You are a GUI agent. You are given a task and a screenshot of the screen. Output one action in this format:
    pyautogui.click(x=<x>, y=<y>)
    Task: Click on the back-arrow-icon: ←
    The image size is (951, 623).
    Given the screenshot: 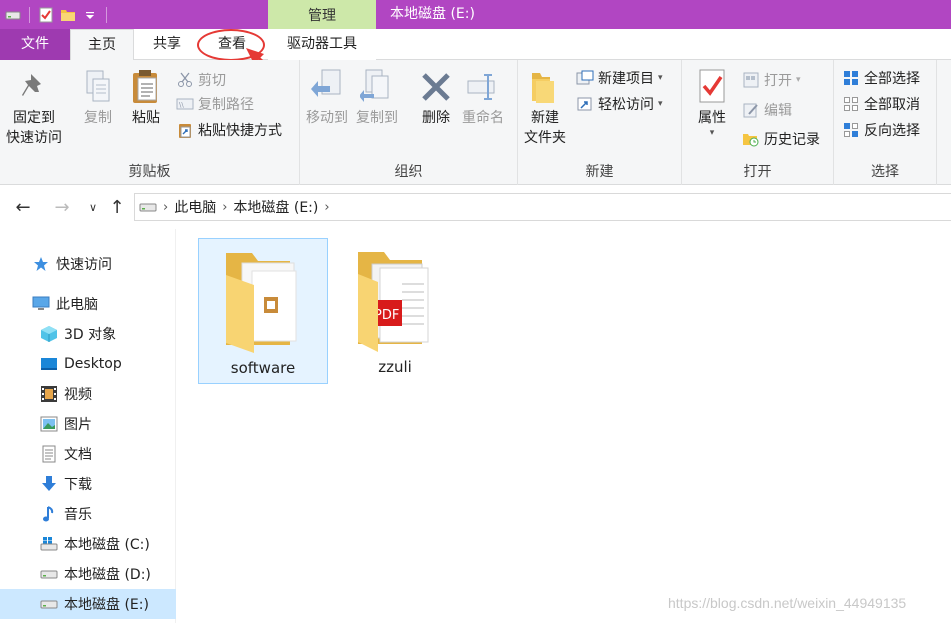 What is the action you would take?
    pyautogui.click(x=23, y=207)
    